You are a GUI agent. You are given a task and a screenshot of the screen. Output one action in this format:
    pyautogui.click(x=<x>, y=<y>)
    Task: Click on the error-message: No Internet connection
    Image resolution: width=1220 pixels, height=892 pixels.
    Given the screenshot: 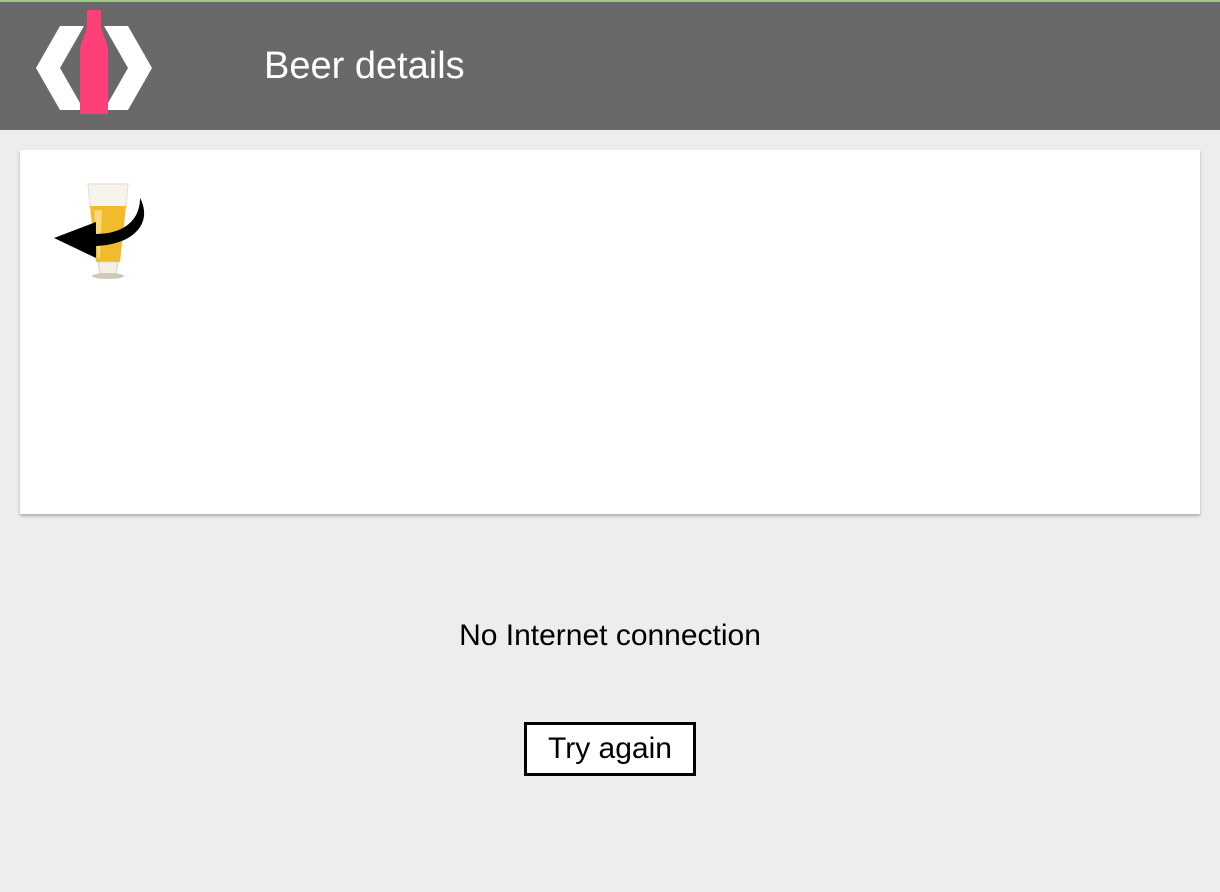 What is the action you would take?
    pyautogui.click(x=610, y=635)
    